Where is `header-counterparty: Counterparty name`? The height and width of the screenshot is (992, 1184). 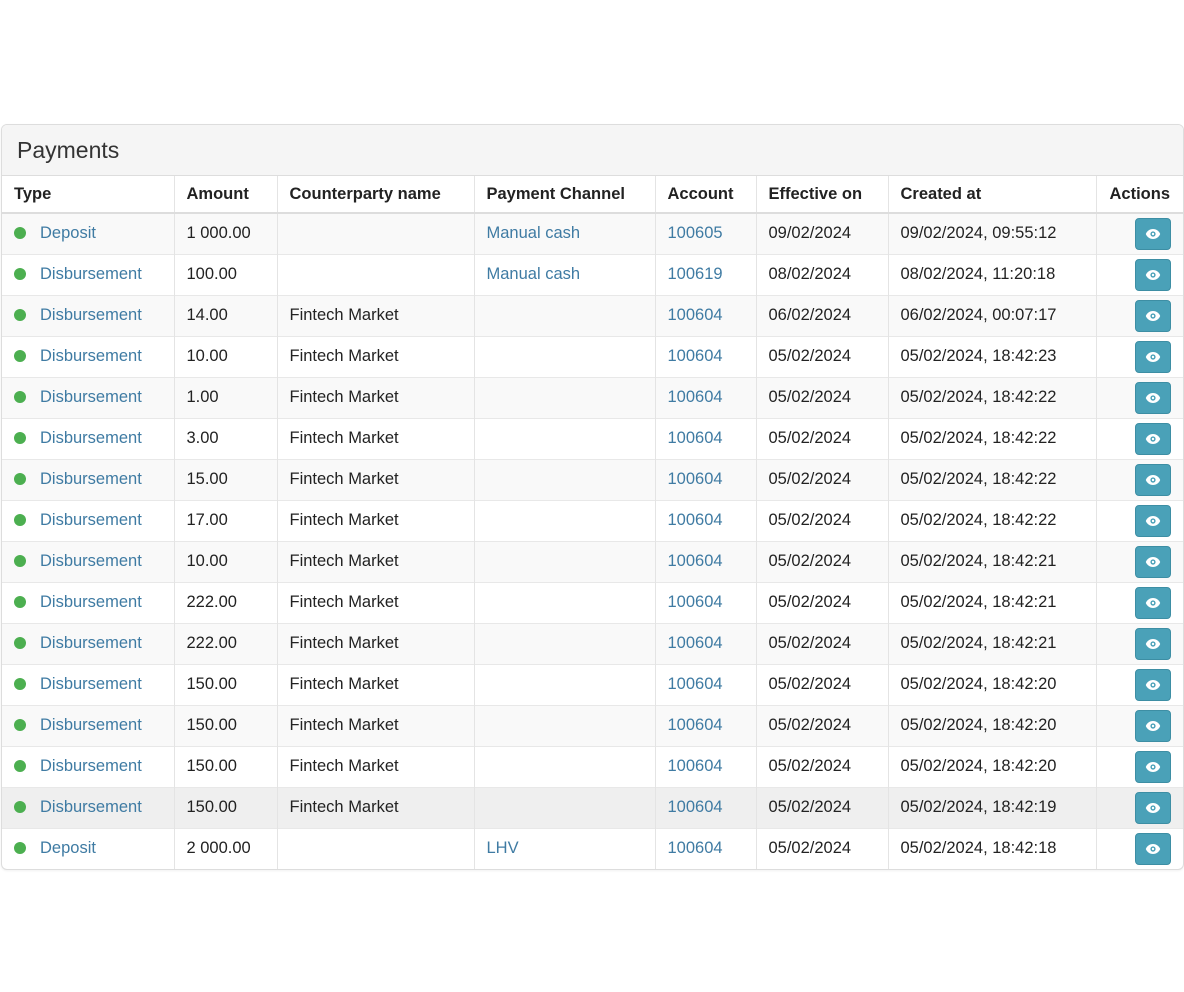
header-counterparty: Counterparty name is located at coordinates (376, 195).